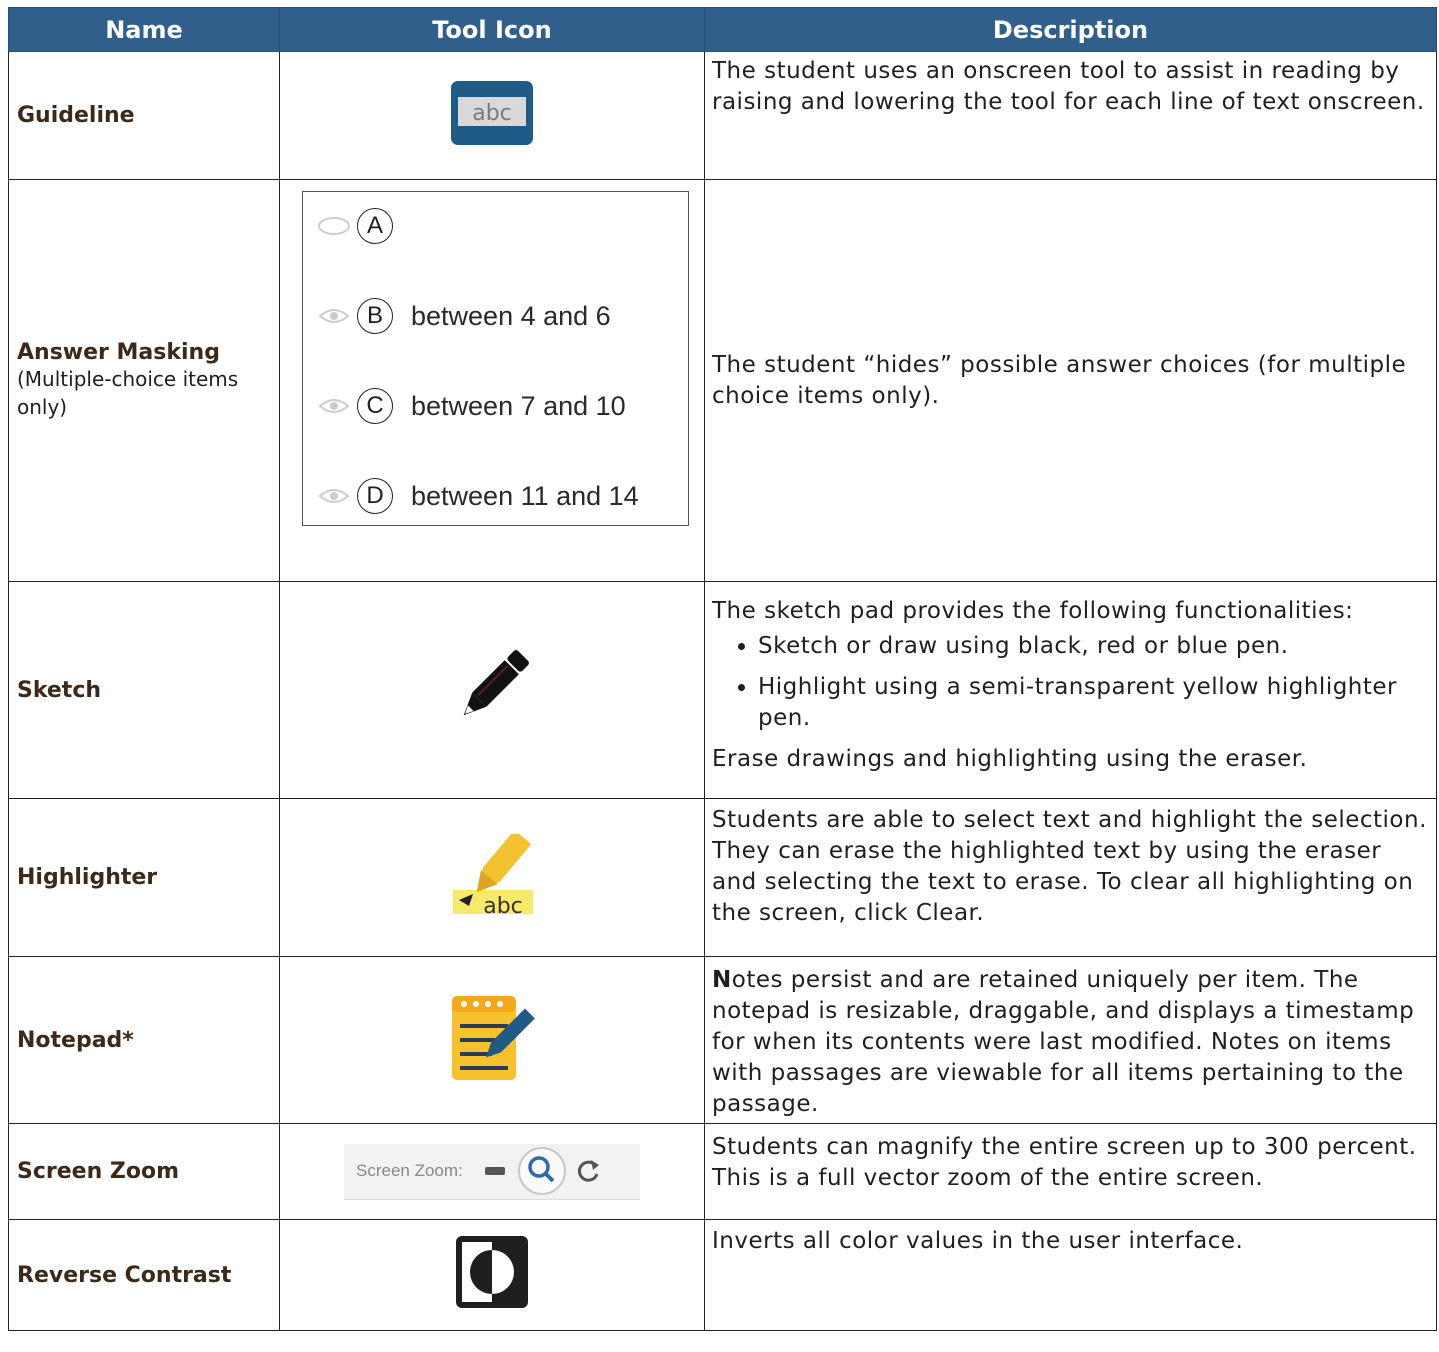  What do you see at coordinates (98, 1171) in the screenshot?
I see `tool-name: Screen Zoom` at bounding box center [98, 1171].